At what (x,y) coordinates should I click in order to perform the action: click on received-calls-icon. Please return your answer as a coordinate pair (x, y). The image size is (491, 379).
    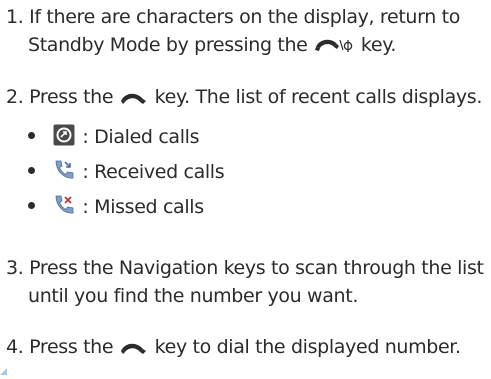
    Looking at the image, I should click on (64, 174).